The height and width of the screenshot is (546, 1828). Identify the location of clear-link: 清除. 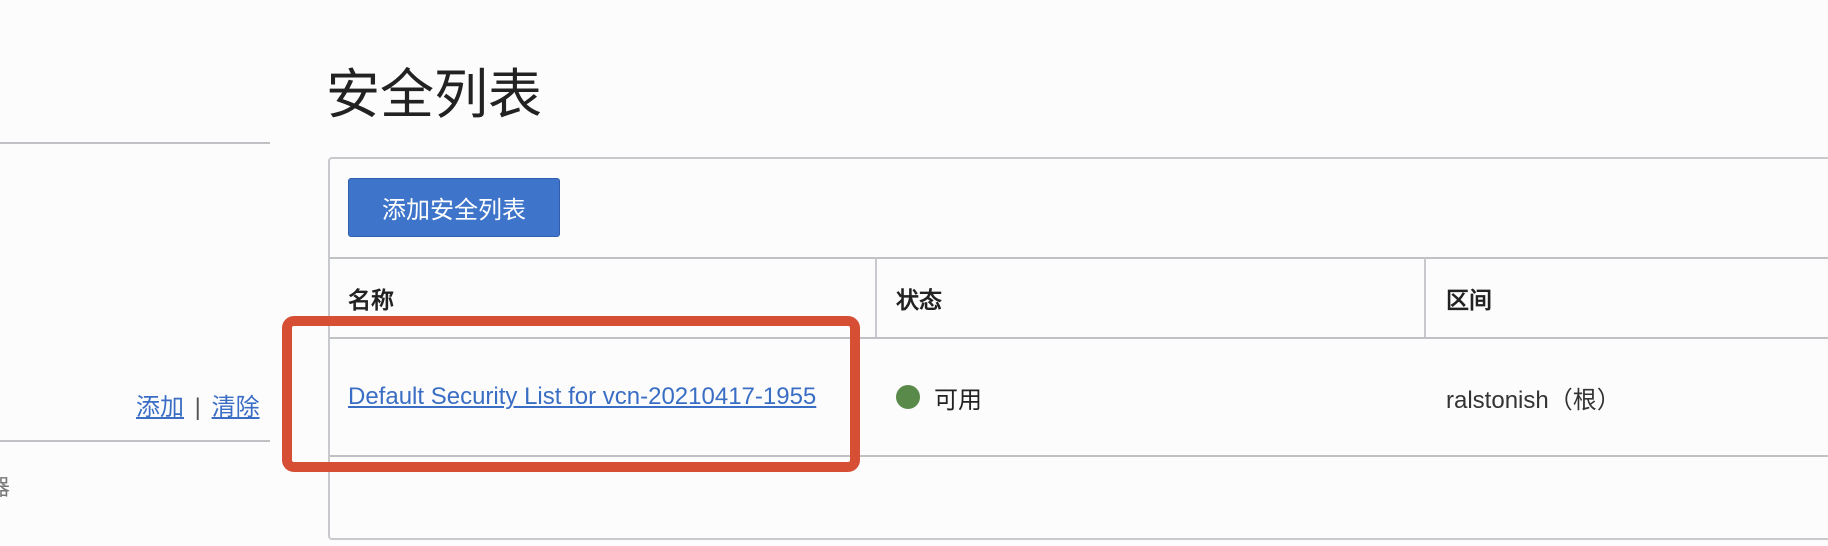
(236, 407).